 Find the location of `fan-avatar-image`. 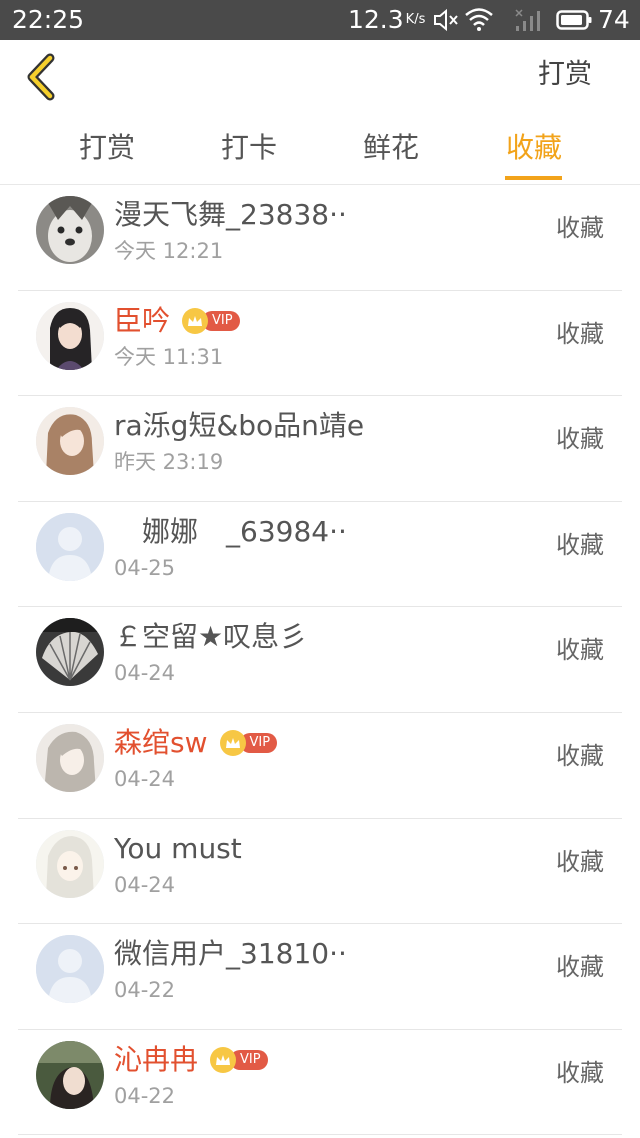

fan-avatar-image is located at coordinates (70, 652).